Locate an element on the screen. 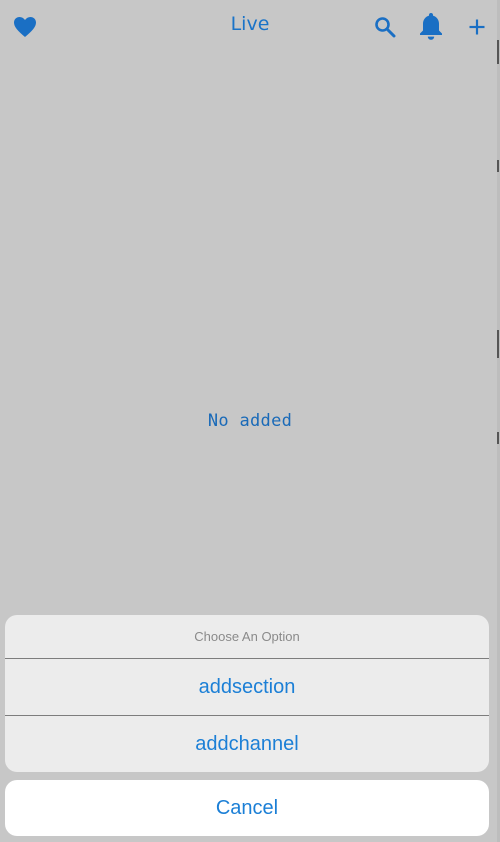 This screenshot has height=842, width=500. search-icon is located at coordinates (385, 27).